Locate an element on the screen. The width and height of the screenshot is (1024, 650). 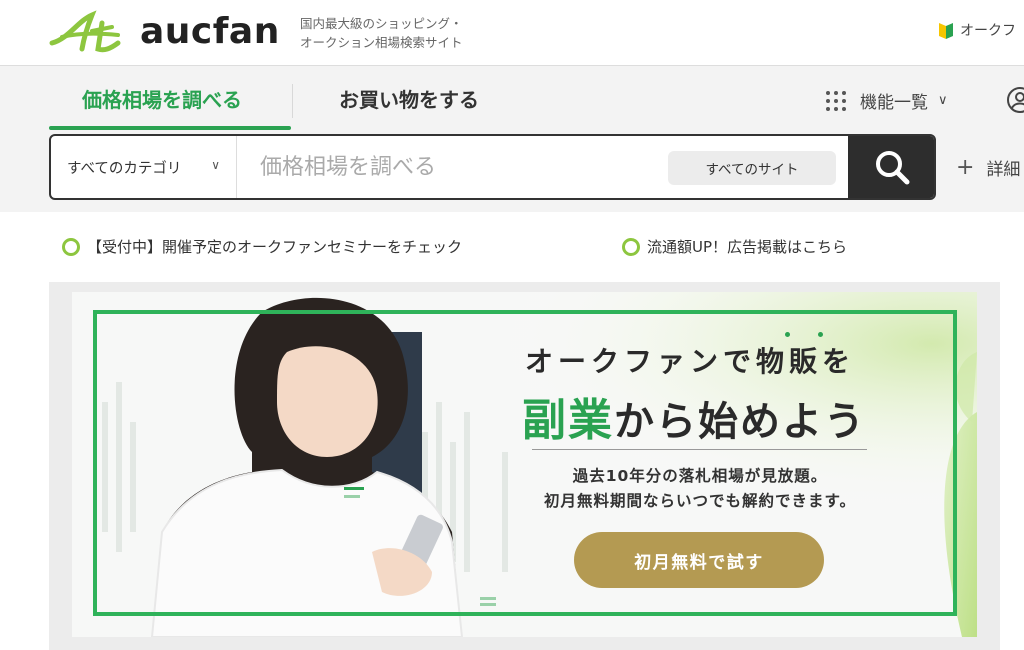
features-menu-label: 機能一覧 is located at coordinates (894, 103).